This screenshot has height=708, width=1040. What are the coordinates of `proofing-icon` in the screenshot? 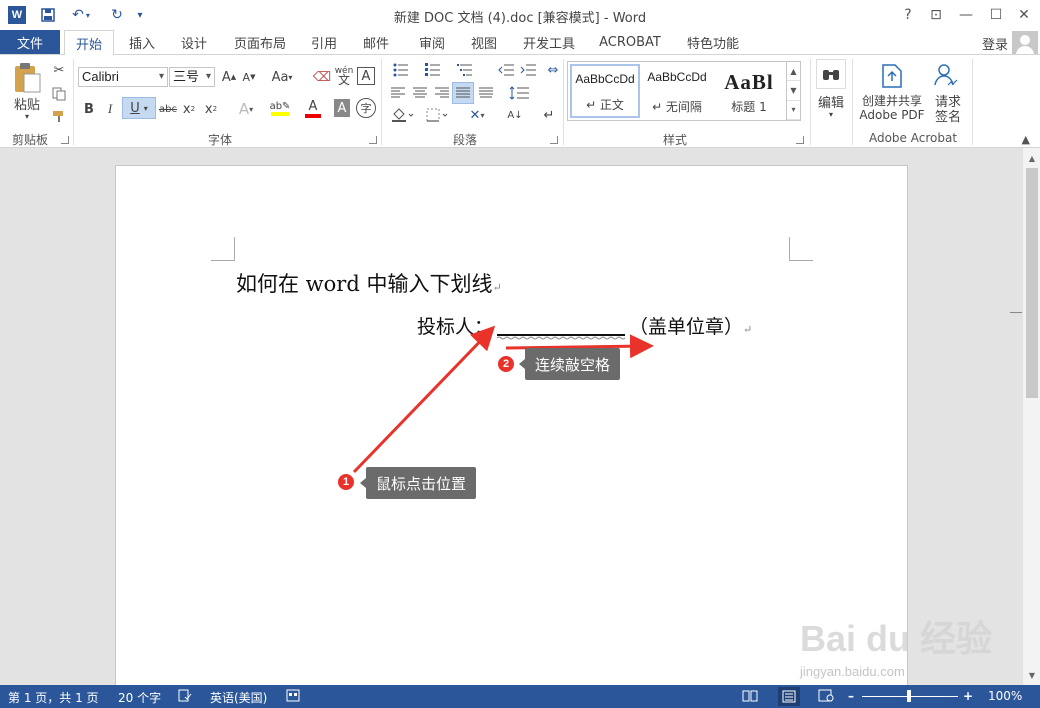 It's located at (185, 697).